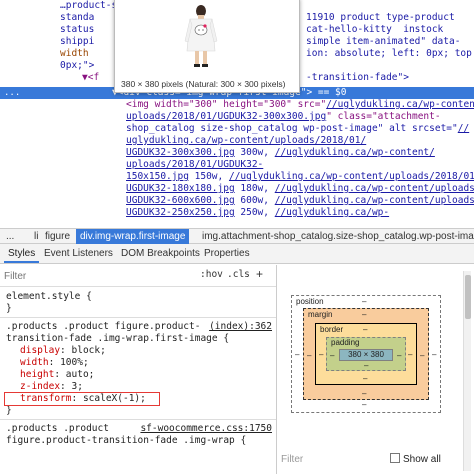  I want to click on breadcrumb-img-wrap: div.img-wrap.first-image, so click(133, 236).